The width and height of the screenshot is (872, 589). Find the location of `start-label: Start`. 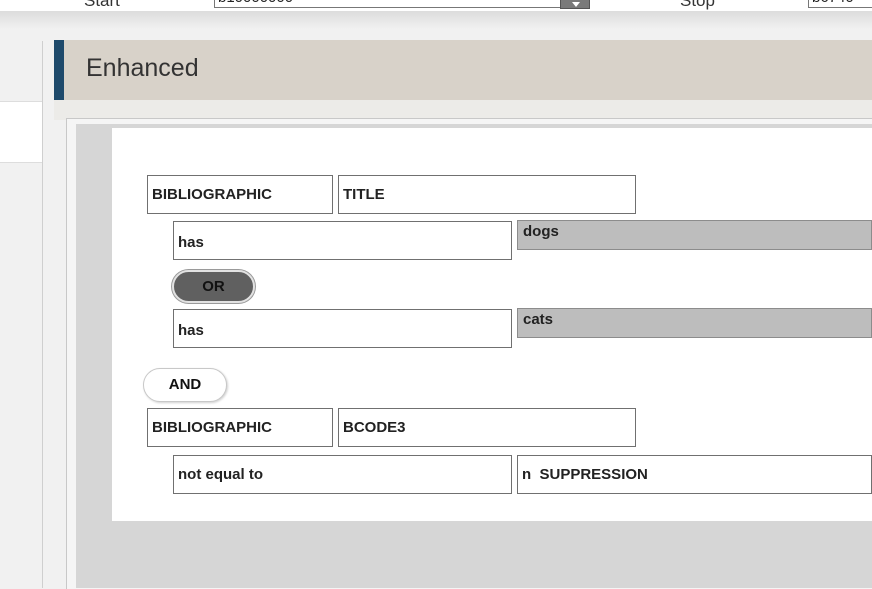

start-label: Start is located at coordinates (102, 5).